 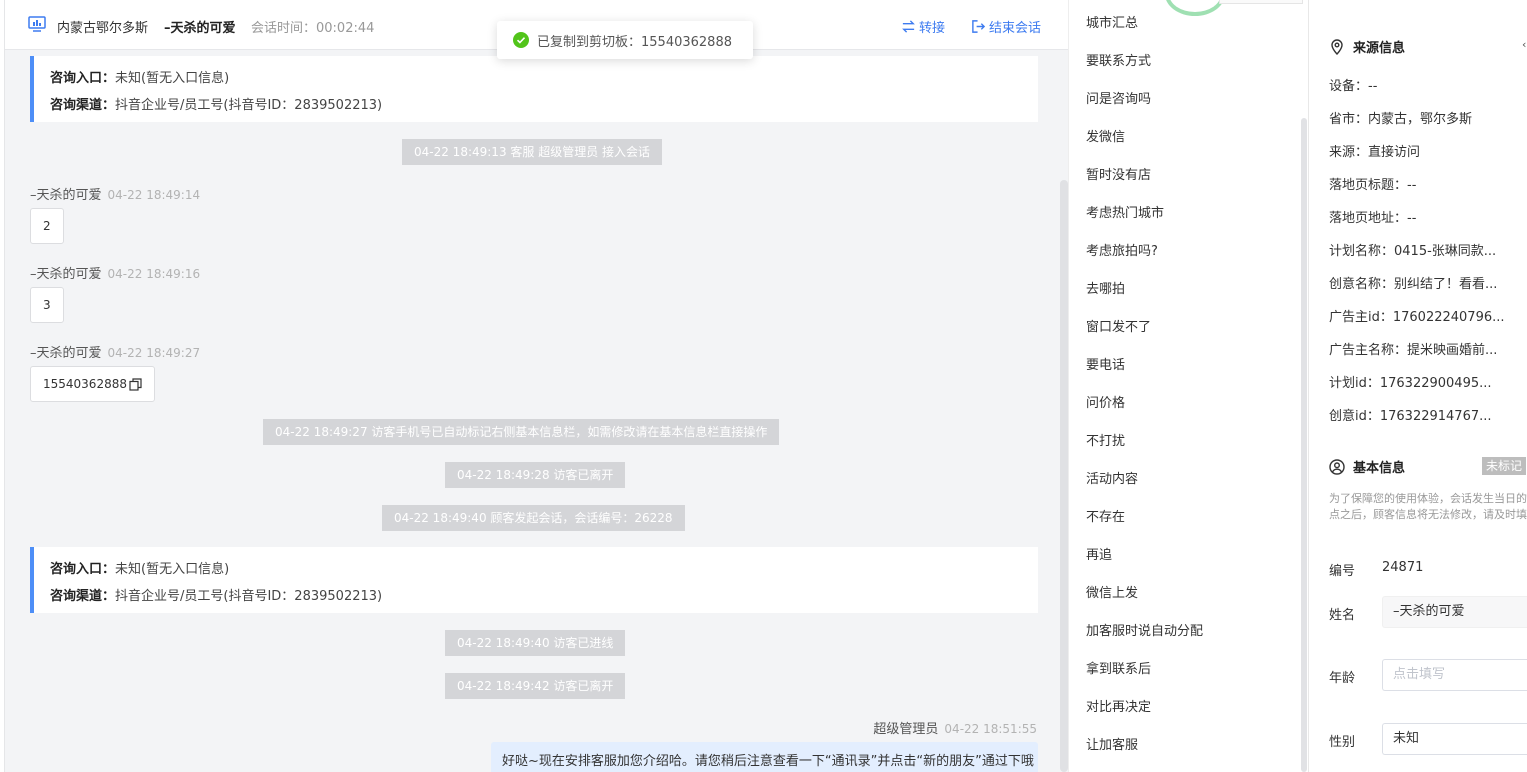 I want to click on monitor-icon, so click(x=37, y=24).